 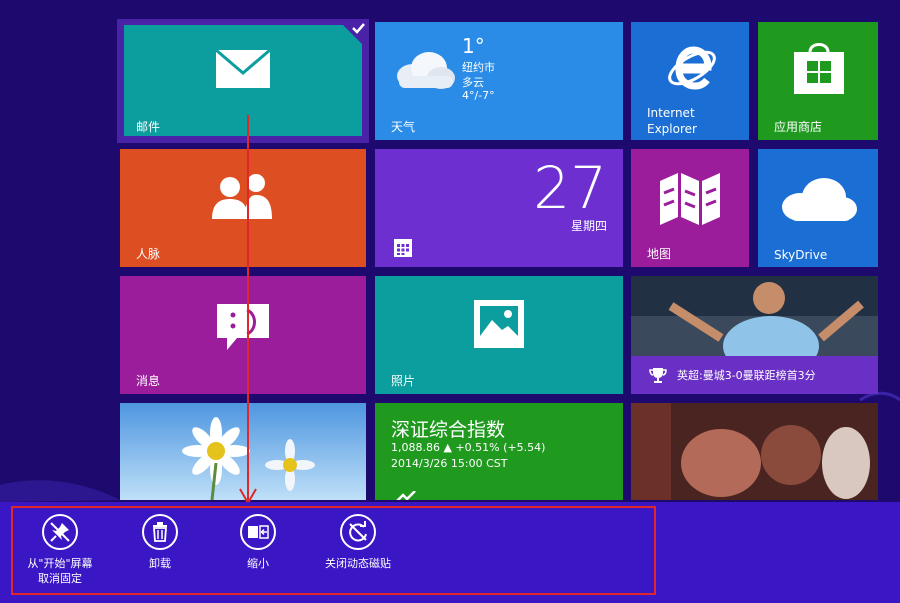 What do you see at coordinates (798, 127) in the screenshot?
I see `tile-store-label: 应用商店` at bounding box center [798, 127].